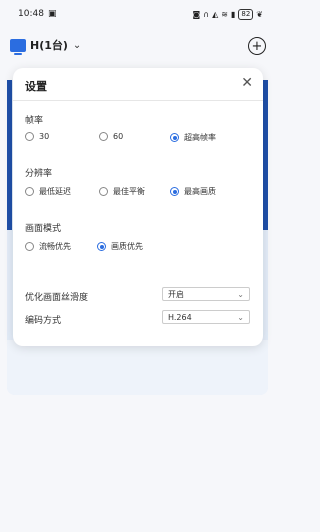 The image size is (320, 532). What do you see at coordinates (265, 155) in the screenshot?
I see `background-thumbnail-right` at bounding box center [265, 155].